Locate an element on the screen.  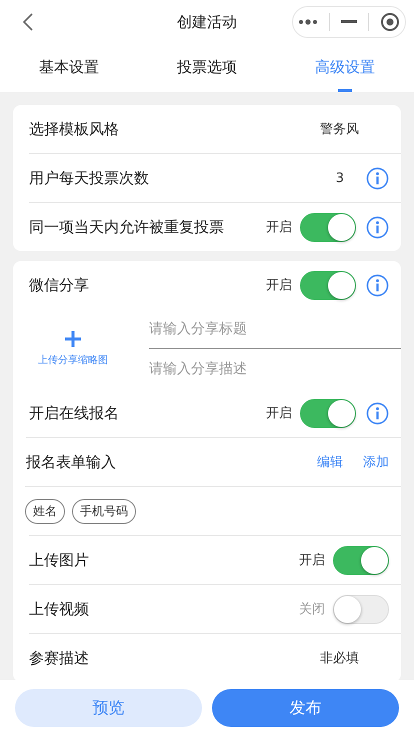
setting-label: 开启在线报名 is located at coordinates (74, 413).